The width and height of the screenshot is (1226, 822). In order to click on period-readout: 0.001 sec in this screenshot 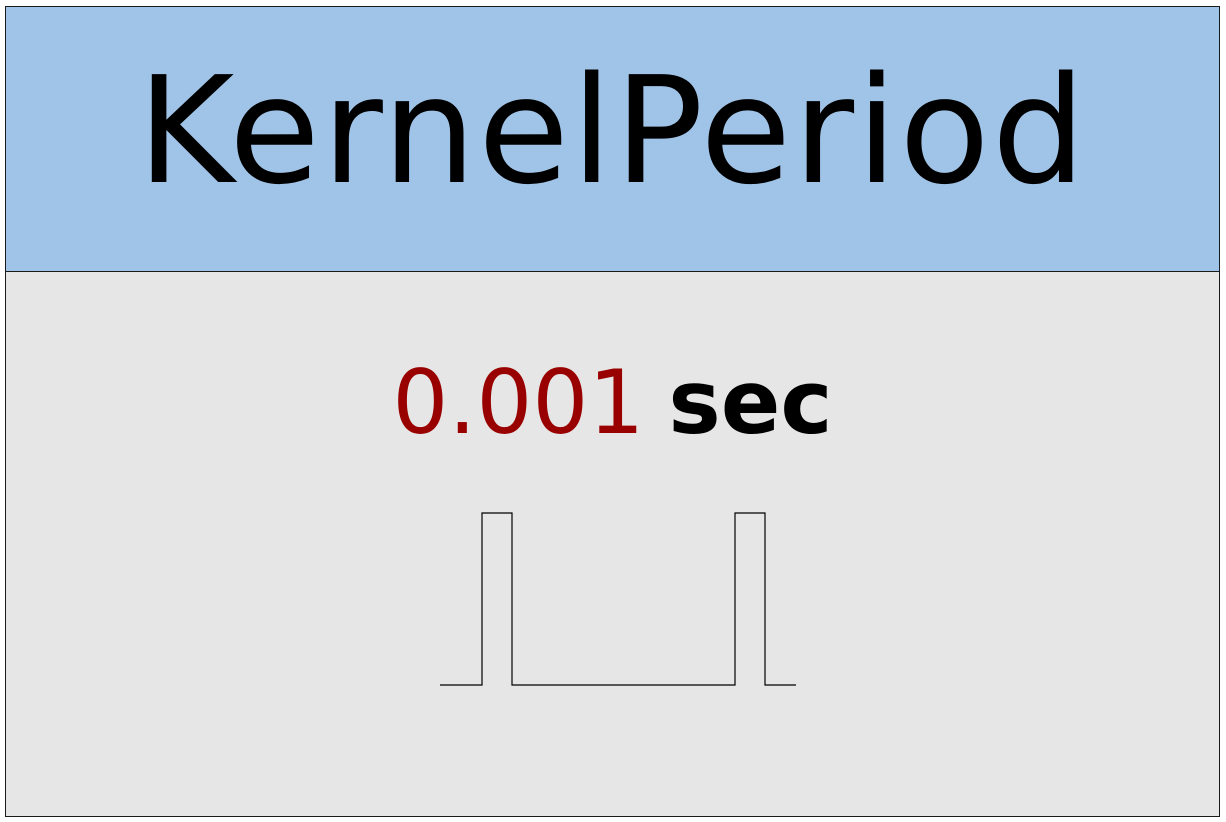, I will do `click(612, 403)`.